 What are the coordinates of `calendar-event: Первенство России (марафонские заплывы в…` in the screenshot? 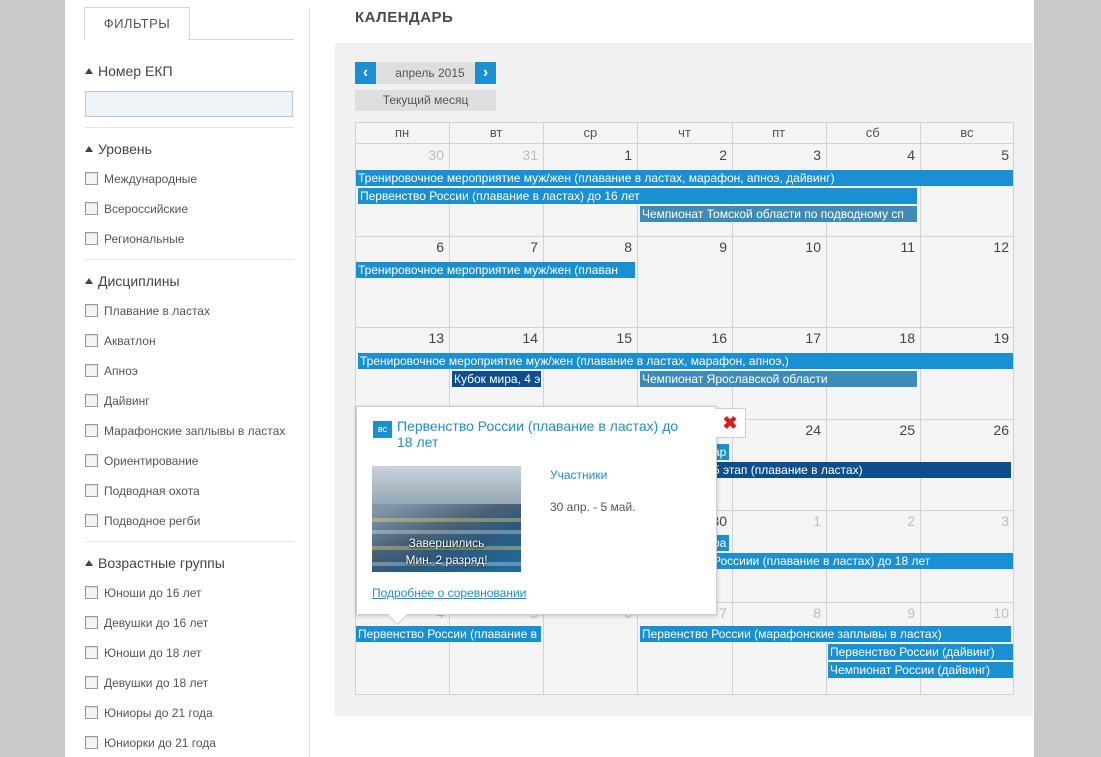 It's located at (825, 634).